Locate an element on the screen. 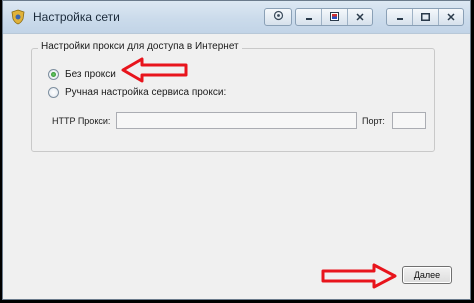 The image size is (474, 303). manual-proxy-option: Ручная настройка сервиса прокси: is located at coordinates (137, 92).